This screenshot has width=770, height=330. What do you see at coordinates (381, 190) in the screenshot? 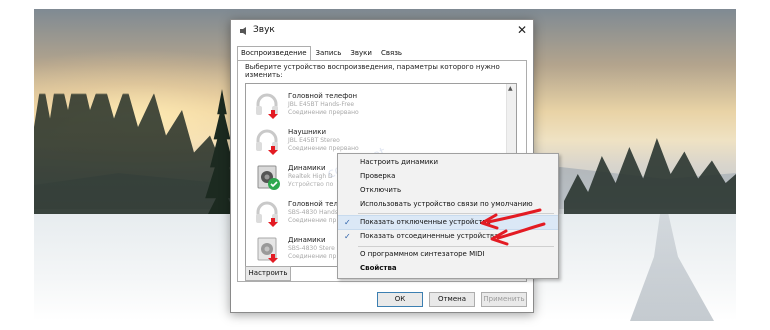
I see `menu-item-label: Отключить` at bounding box center [381, 190].